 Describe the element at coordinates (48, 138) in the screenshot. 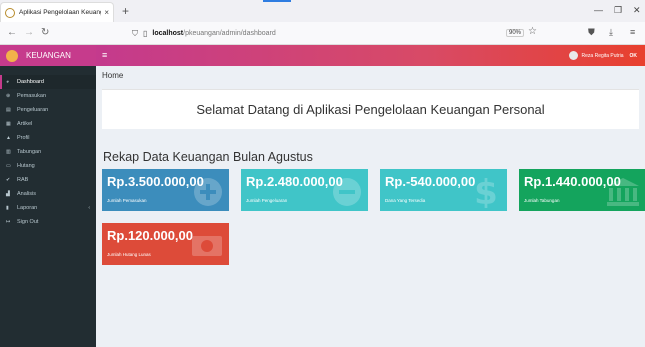

I see `sidebar-item-profil: ▲ Profil` at that location.